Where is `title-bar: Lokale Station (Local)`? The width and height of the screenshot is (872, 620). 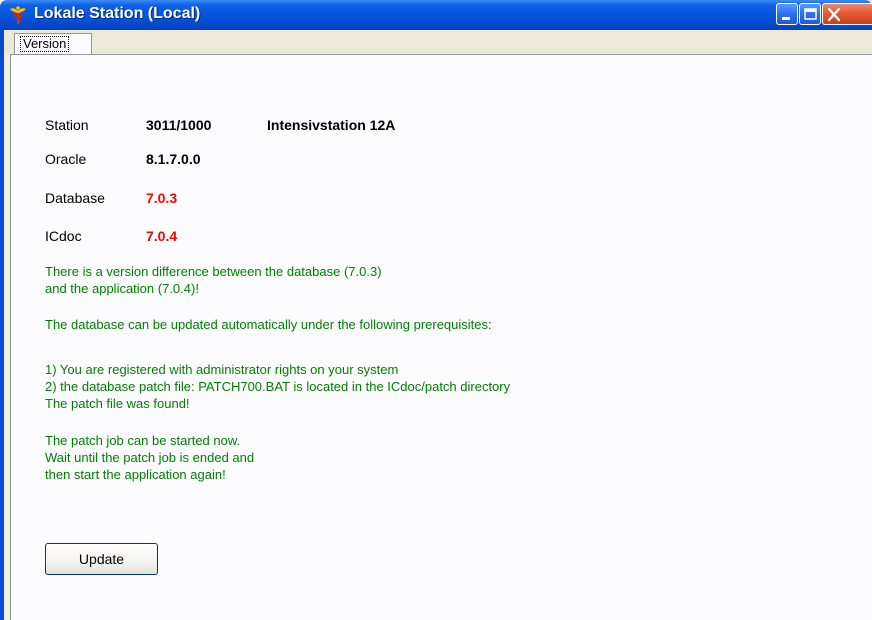
title-bar: Lokale Station (Local) is located at coordinates (436, 15).